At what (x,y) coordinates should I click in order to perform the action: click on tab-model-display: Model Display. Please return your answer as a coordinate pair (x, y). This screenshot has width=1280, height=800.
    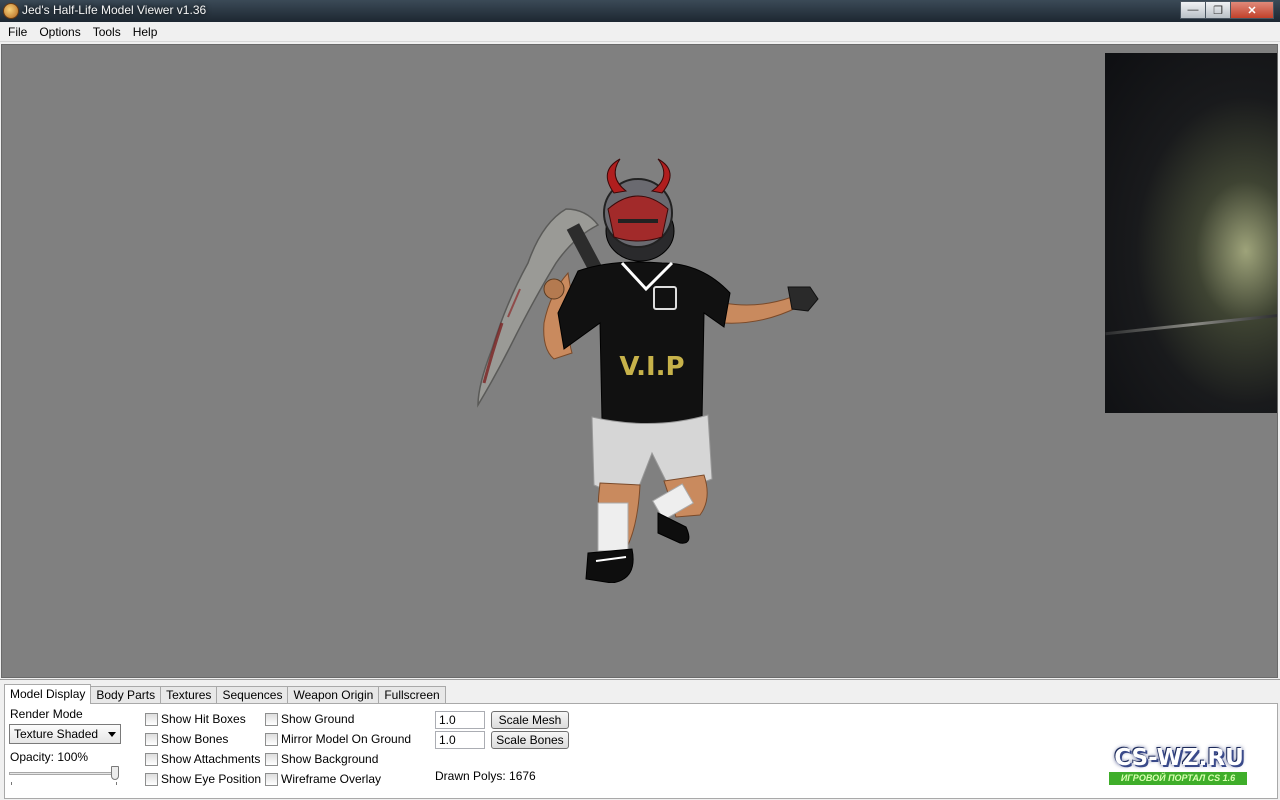
    Looking at the image, I should click on (48, 694).